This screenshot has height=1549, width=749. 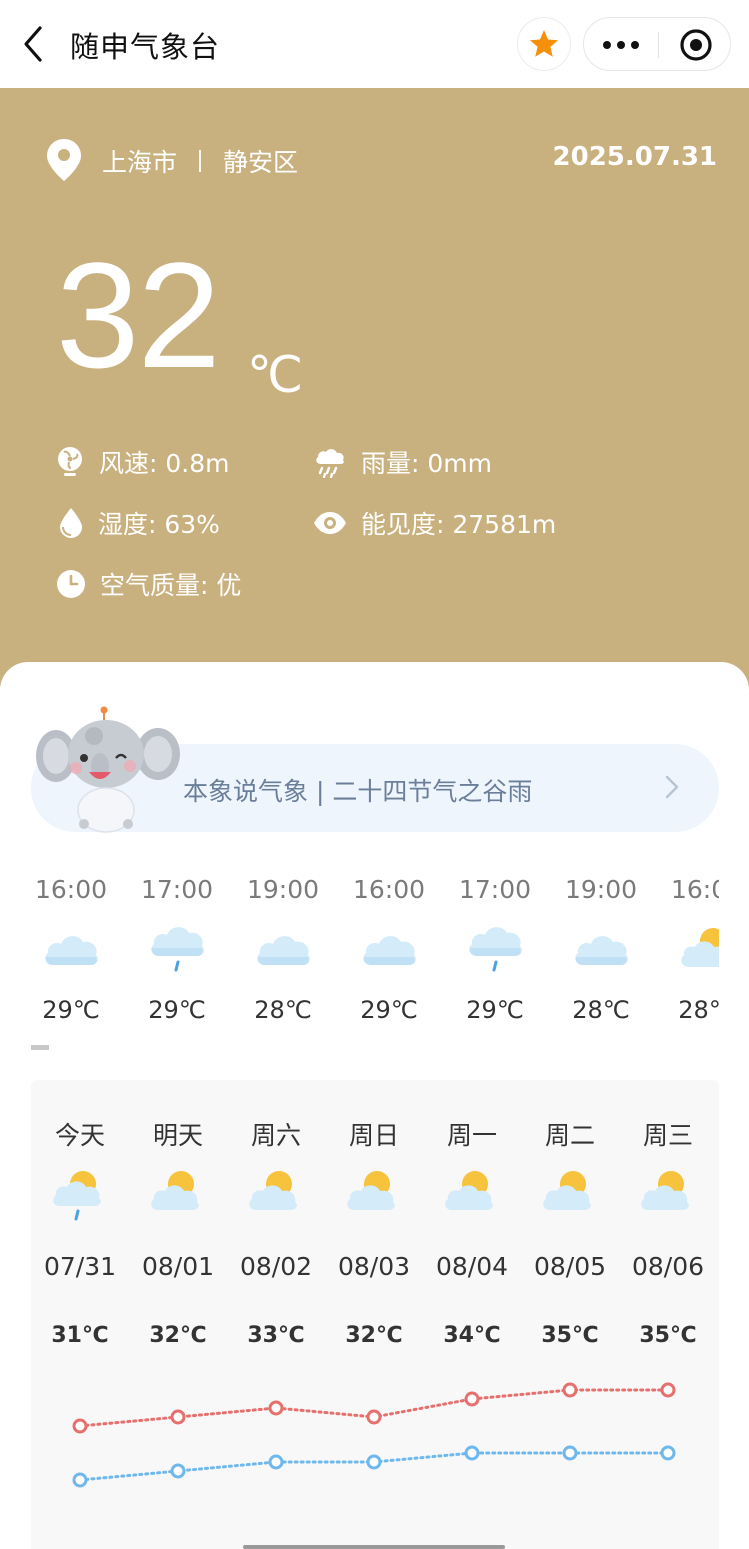 I want to click on day-name: 明天, so click(x=177, y=1135).